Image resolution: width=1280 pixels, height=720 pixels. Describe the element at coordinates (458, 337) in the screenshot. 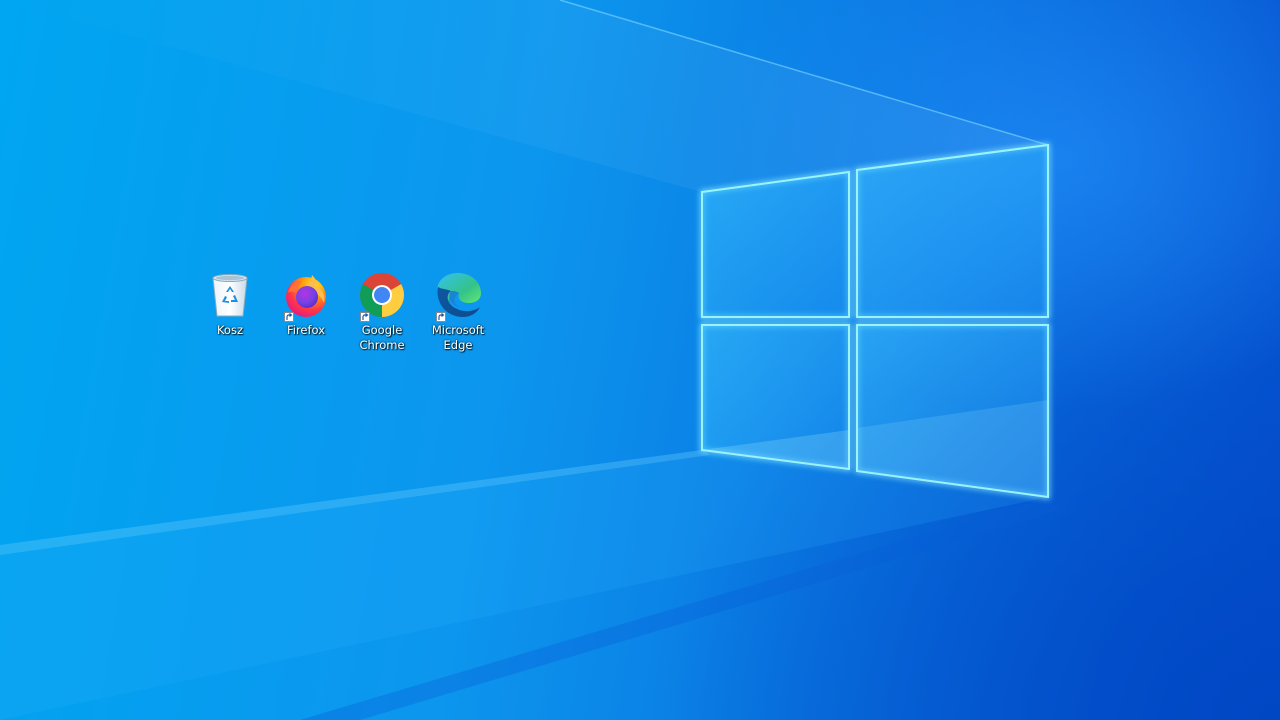

I see `desktop-icon-label: Microsoft Edge` at that location.